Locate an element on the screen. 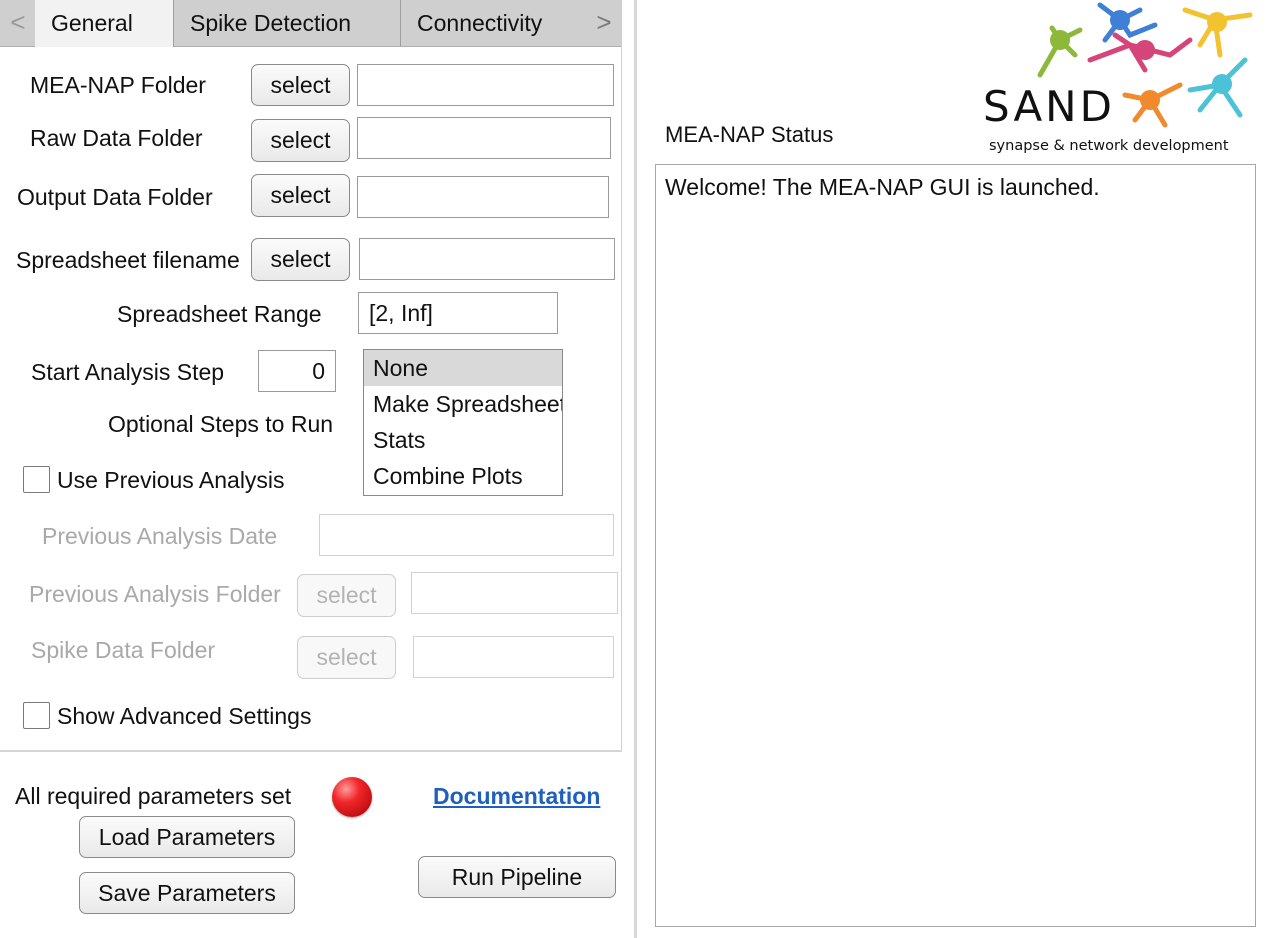  spike-data-folder-field is located at coordinates (513, 657).